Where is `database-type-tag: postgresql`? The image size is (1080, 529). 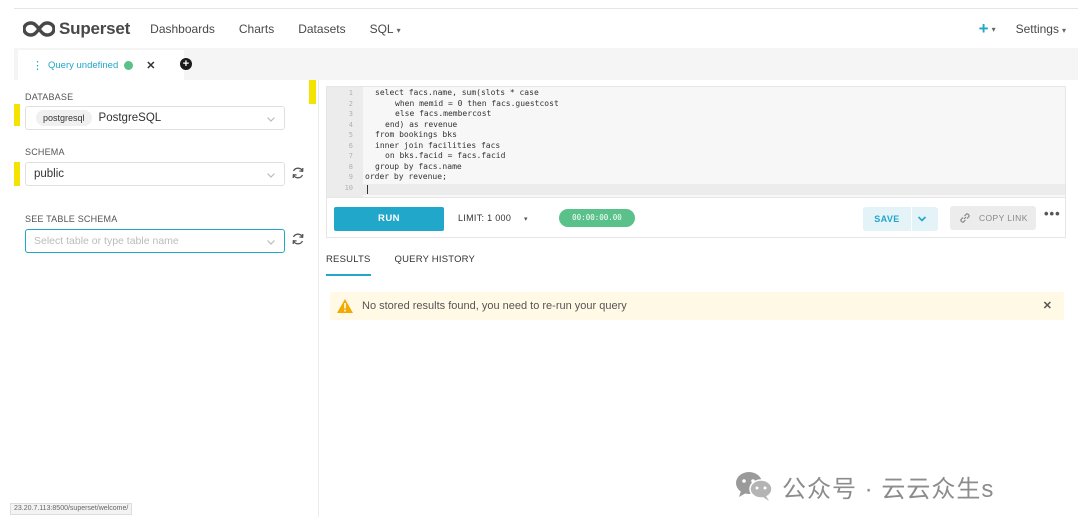
database-type-tag: postgresql is located at coordinates (64, 118).